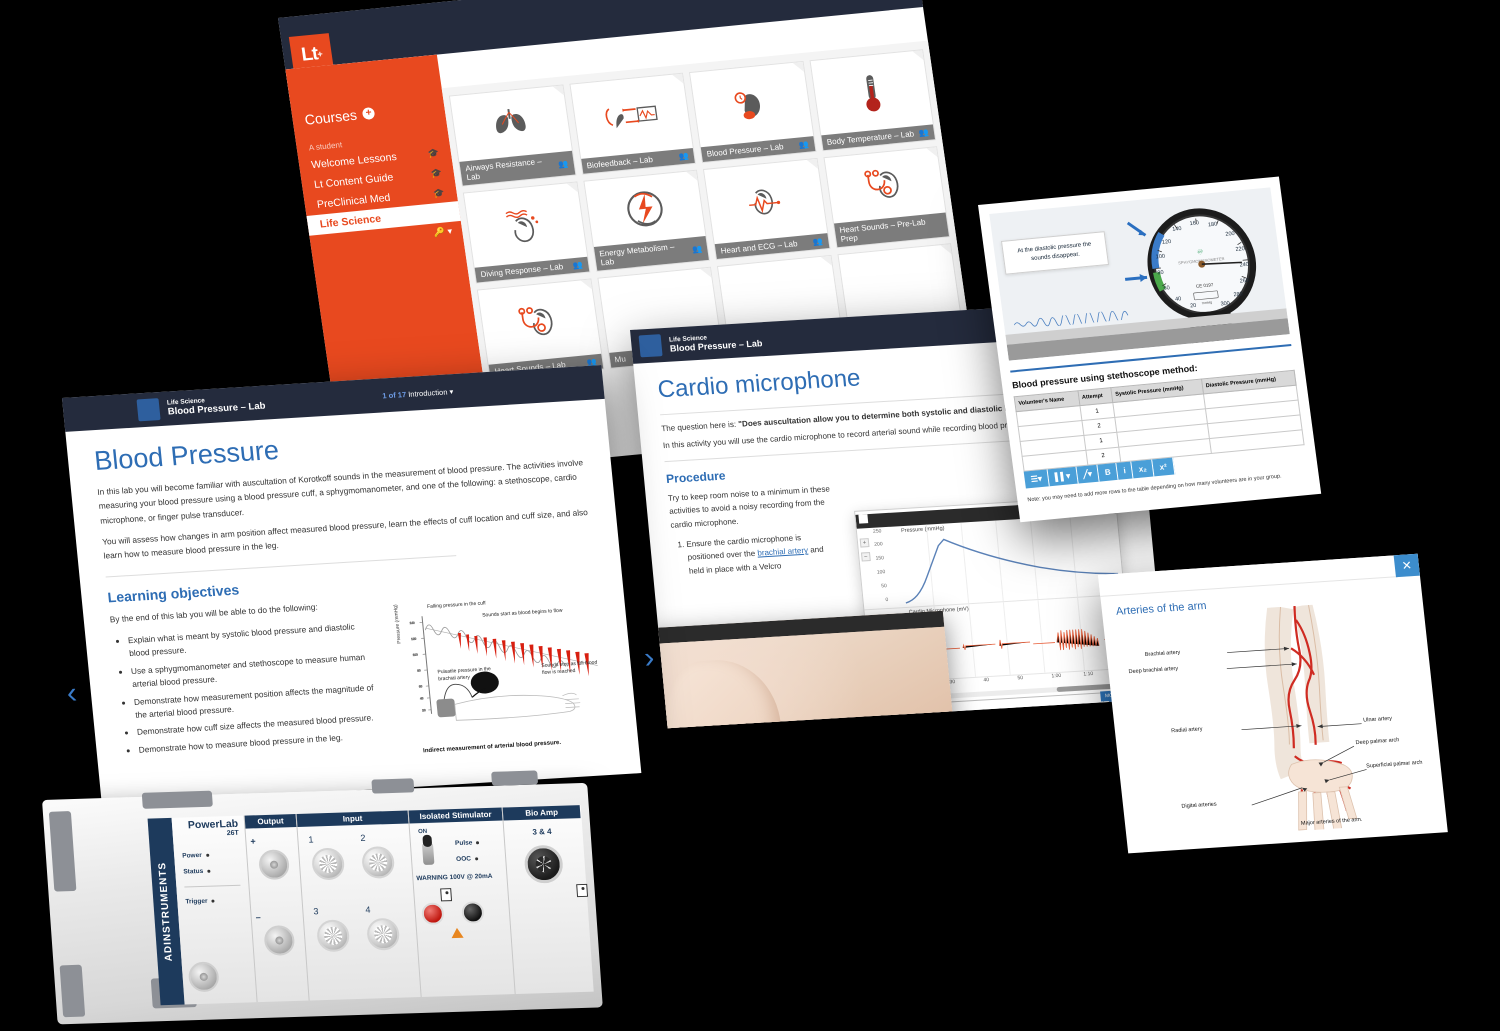  What do you see at coordinates (503, 169) in the screenshot?
I see `course-tile-label: Airways Resistance – Lab` at bounding box center [503, 169].